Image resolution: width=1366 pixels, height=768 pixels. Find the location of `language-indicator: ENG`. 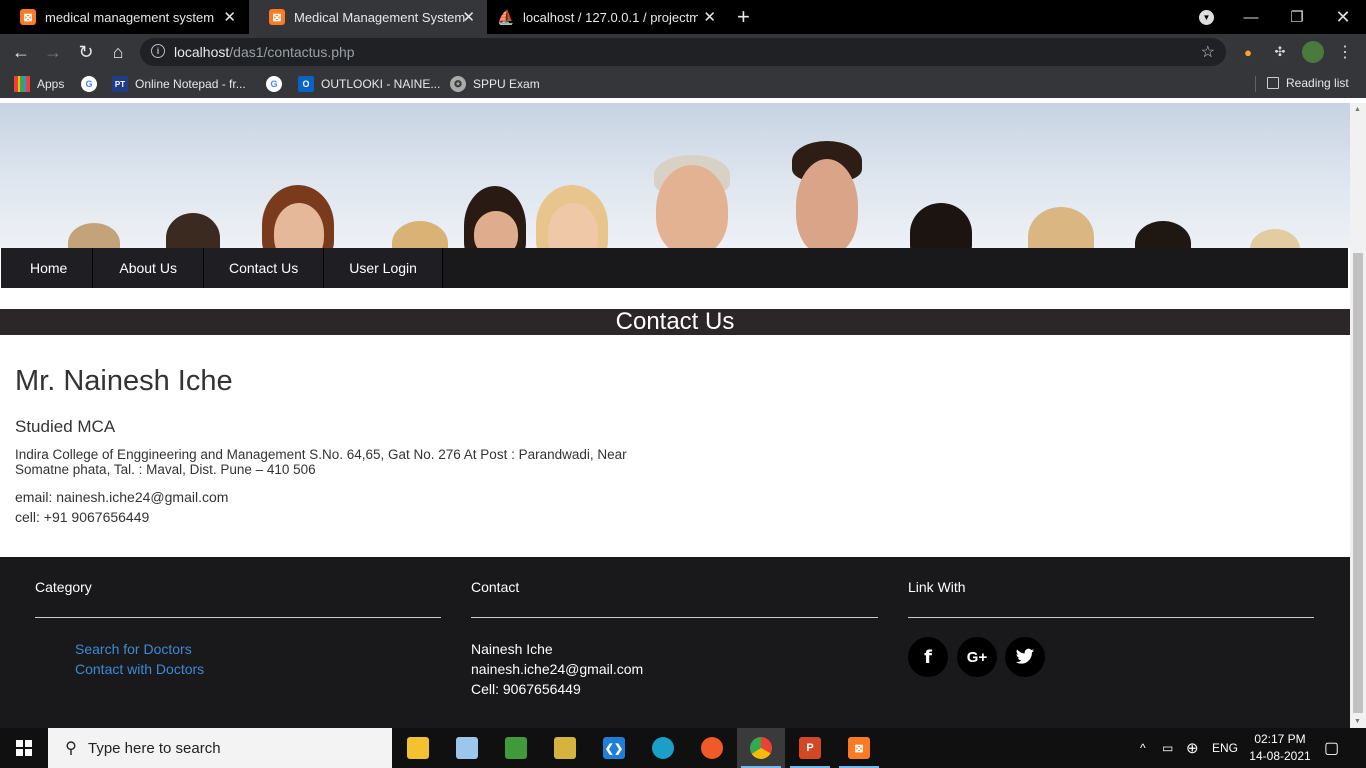

language-indicator: ENG is located at coordinates (1225, 748).